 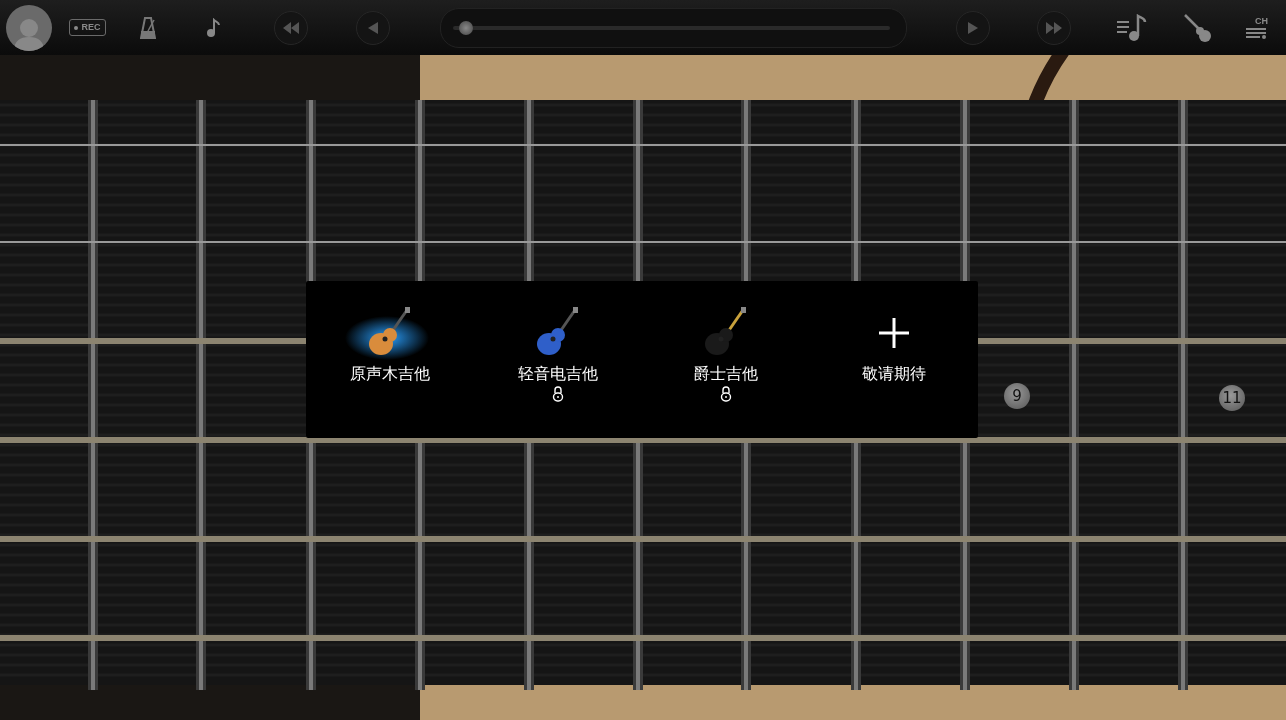 I want to click on fast-forward-icon, so click(x=1053, y=27).